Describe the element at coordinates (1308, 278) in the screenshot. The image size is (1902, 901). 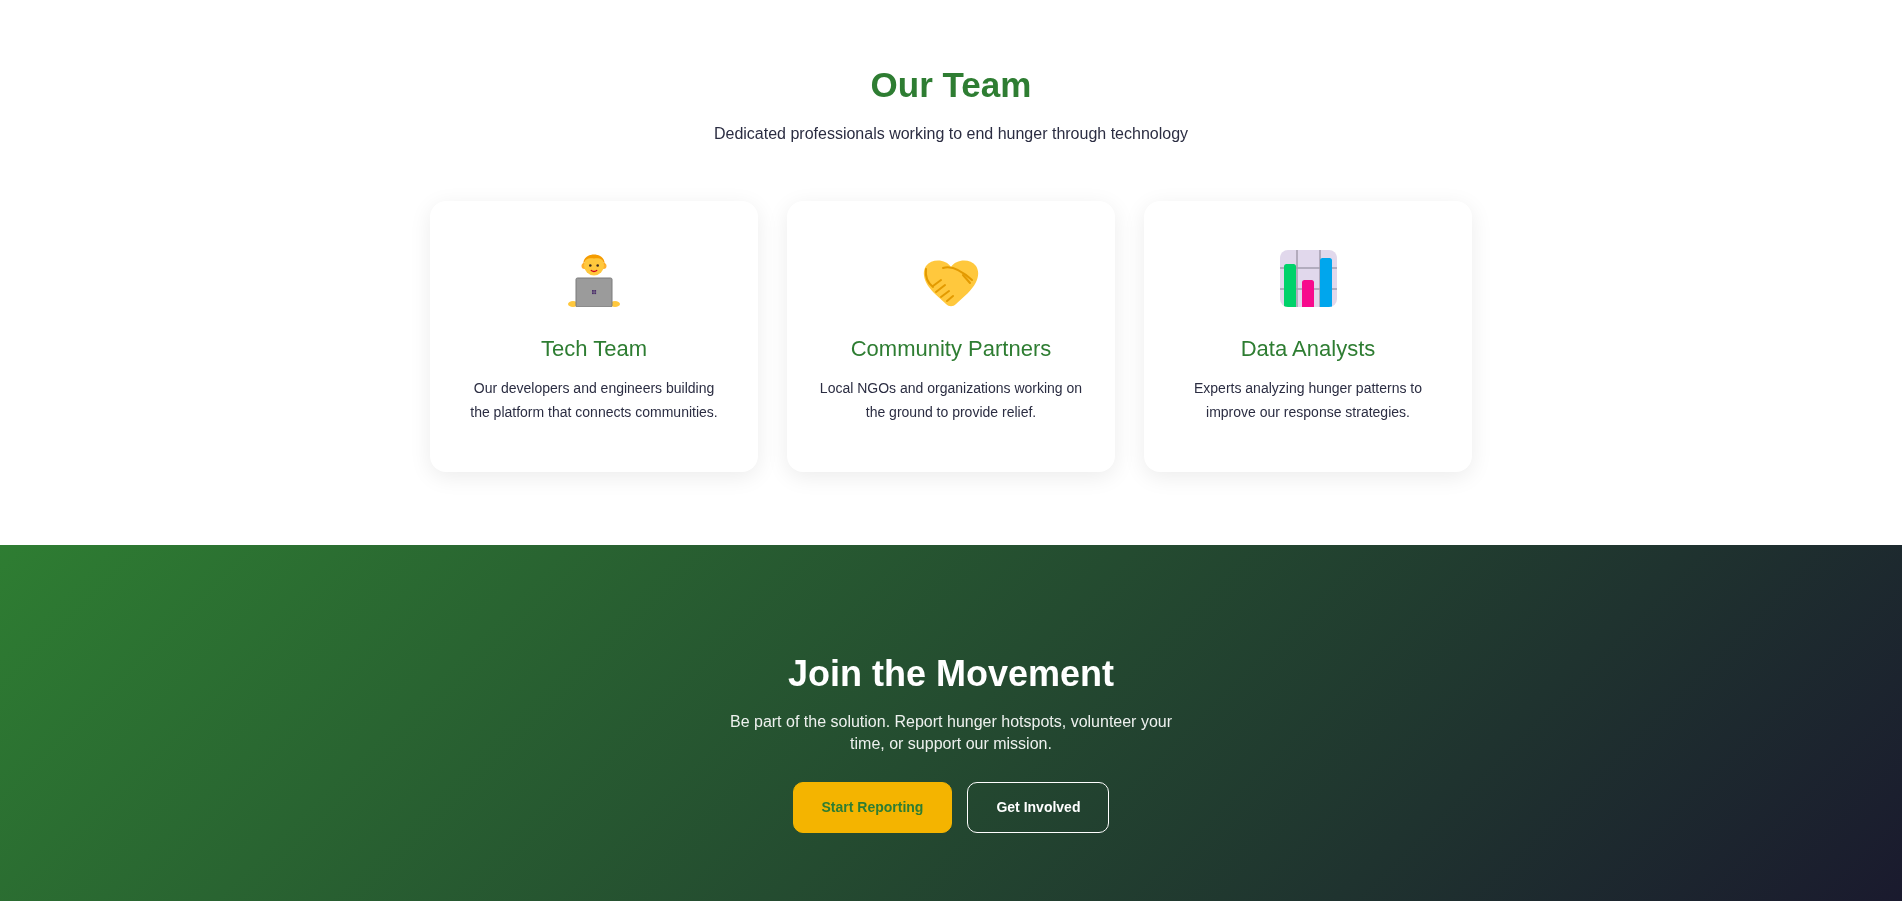
I see `bar-chart-icon` at that location.